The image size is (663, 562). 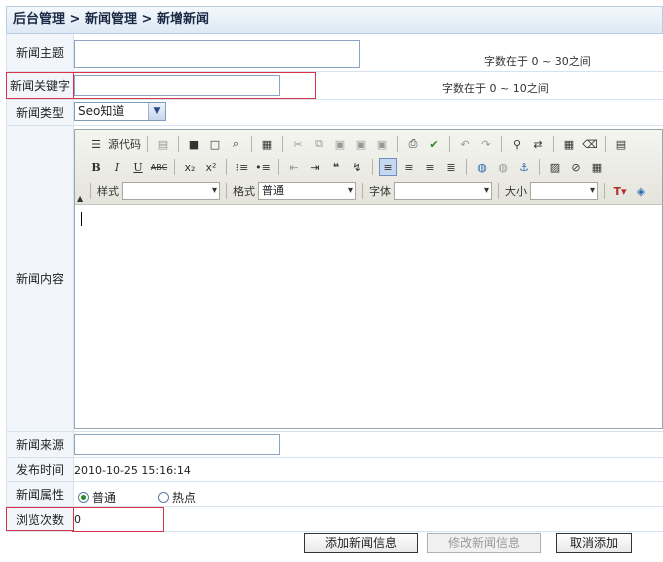 I want to click on flash-icon: ⊘, so click(x=576, y=167).